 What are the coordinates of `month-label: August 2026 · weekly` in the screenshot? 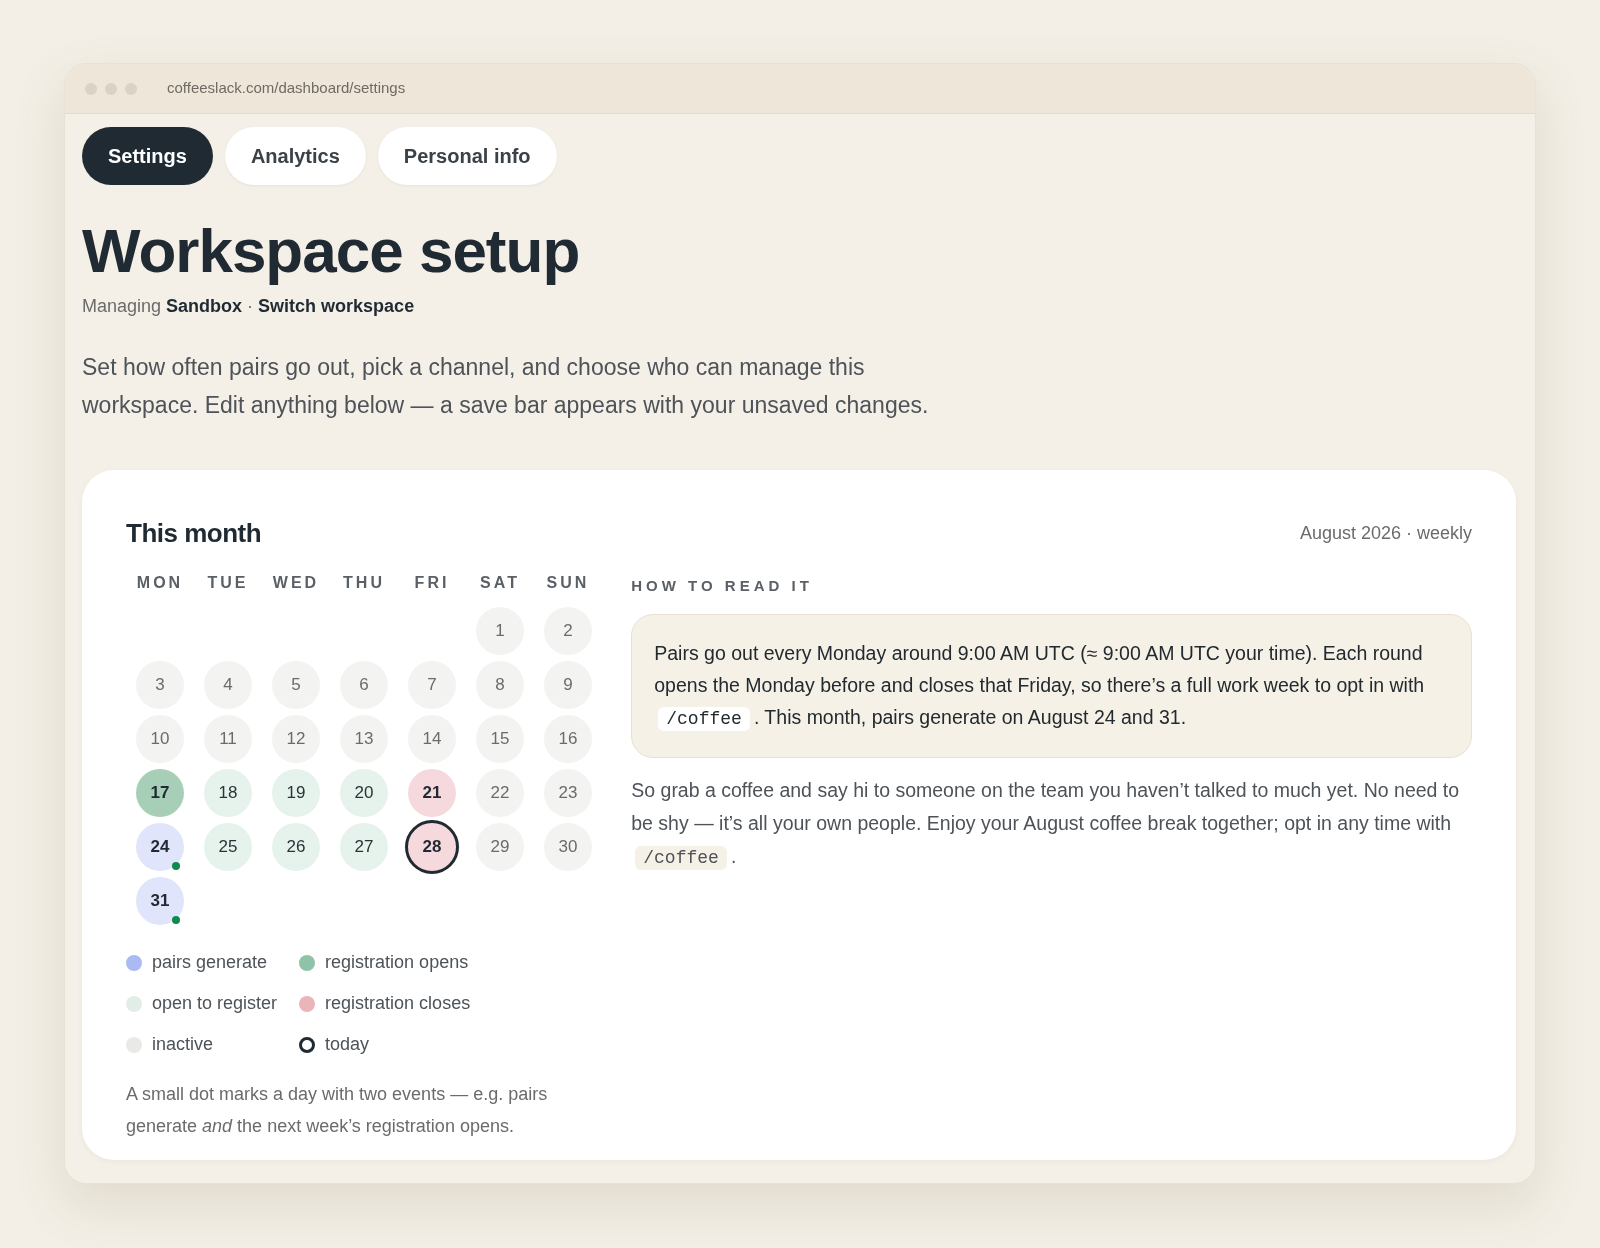 It's located at (1385, 533).